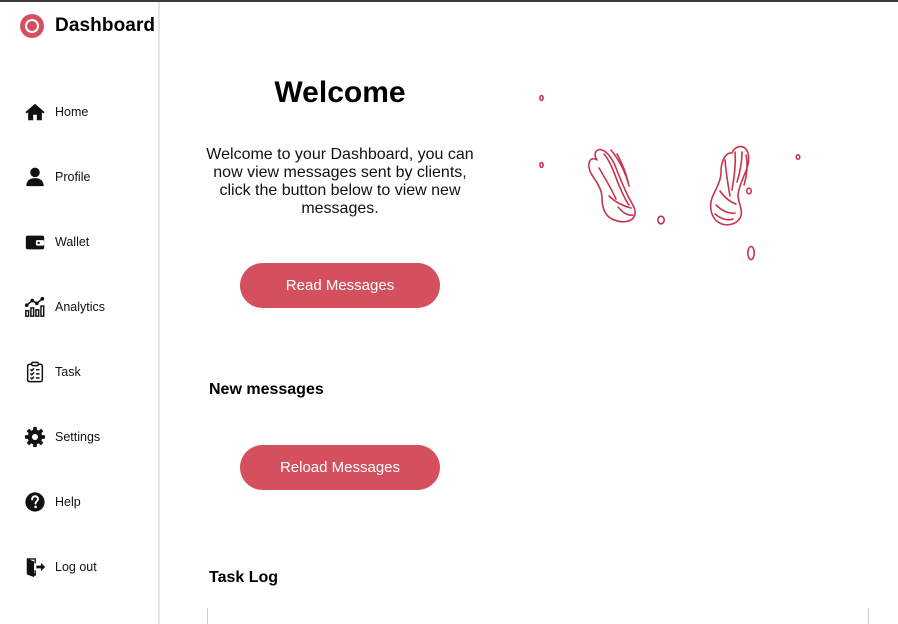  What do you see at coordinates (73, 177) in the screenshot?
I see `sidebar-item-label: Profile` at bounding box center [73, 177].